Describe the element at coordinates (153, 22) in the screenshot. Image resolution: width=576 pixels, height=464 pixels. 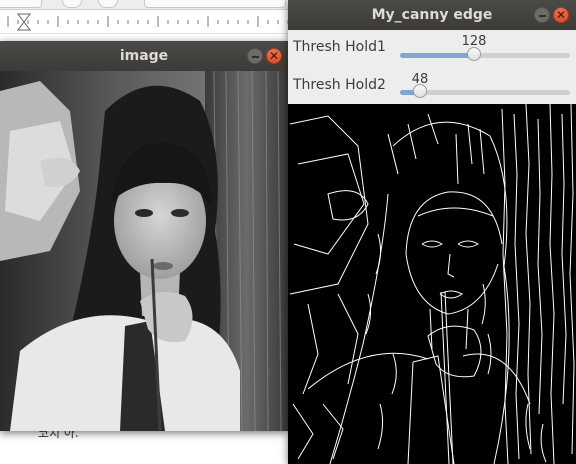
I see `ruler-ticks` at that location.